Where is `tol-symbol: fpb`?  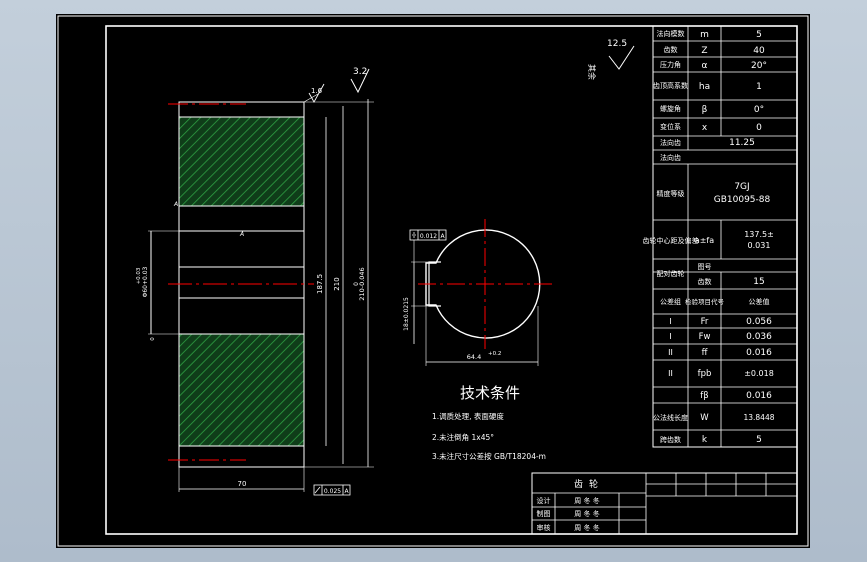
tol-symbol: fpb is located at coordinates (705, 374).